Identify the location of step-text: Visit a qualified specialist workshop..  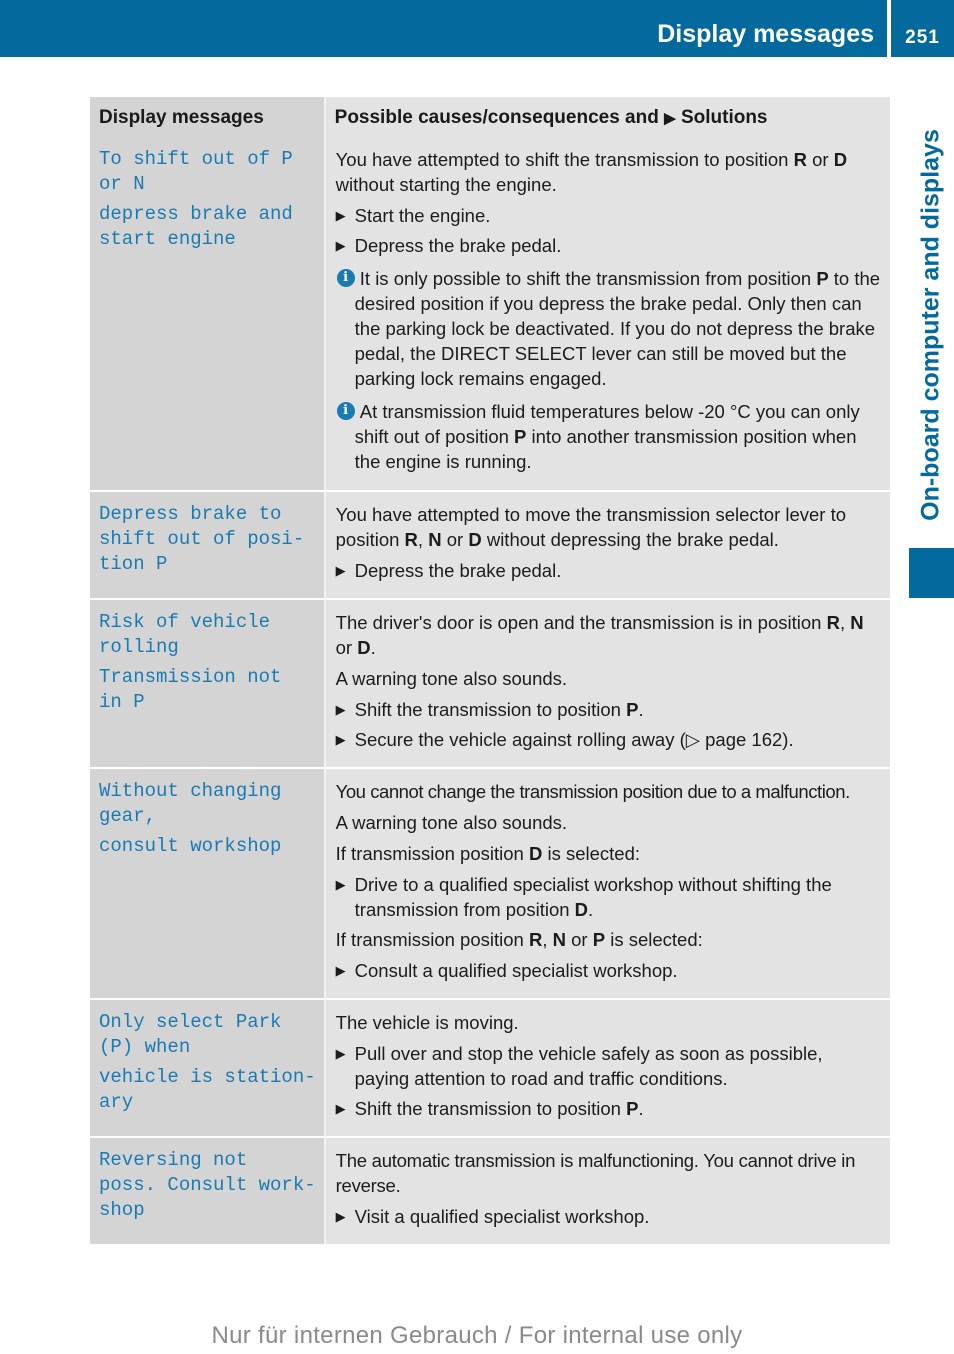
(502, 1216).